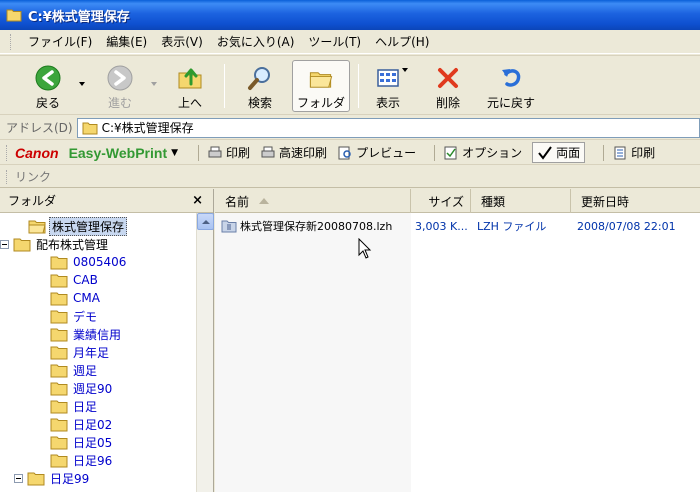 The image size is (700, 492). What do you see at coordinates (11, 41) in the screenshot?
I see `menu-grip` at bounding box center [11, 41].